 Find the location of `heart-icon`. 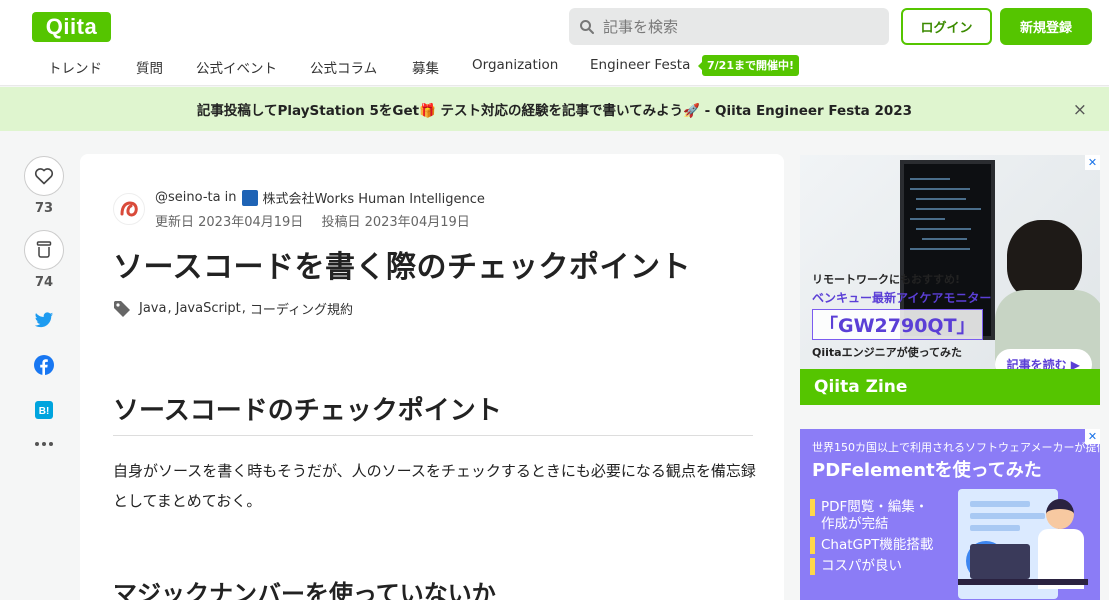

heart-icon is located at coordinates (44, 176).